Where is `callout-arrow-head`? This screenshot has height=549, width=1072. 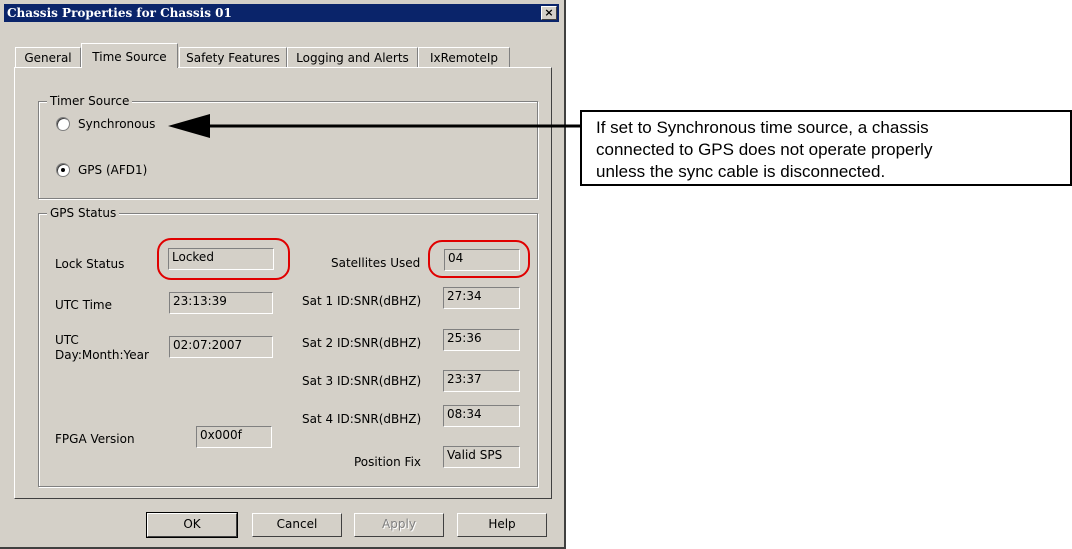 callout-arrow-head is located at coordinates (189, 126).